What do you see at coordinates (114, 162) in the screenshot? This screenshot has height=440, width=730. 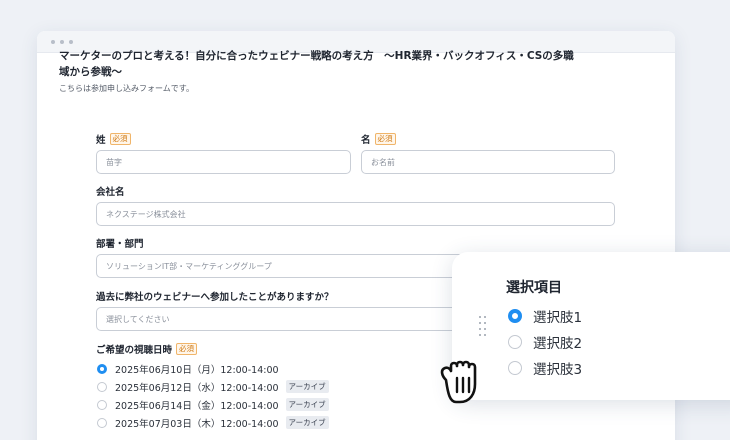 I see `last-name-placeholder: 苗字` at bounding box center [114, 162].